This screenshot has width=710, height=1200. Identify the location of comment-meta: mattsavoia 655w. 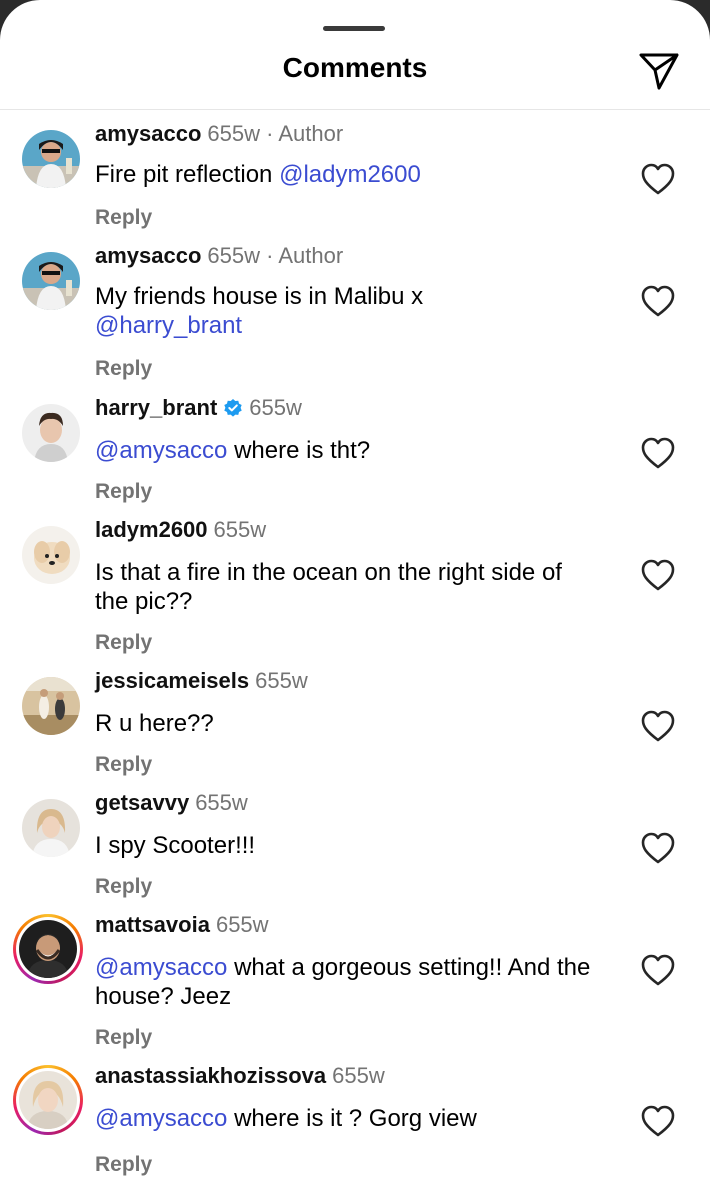
(182, 925).